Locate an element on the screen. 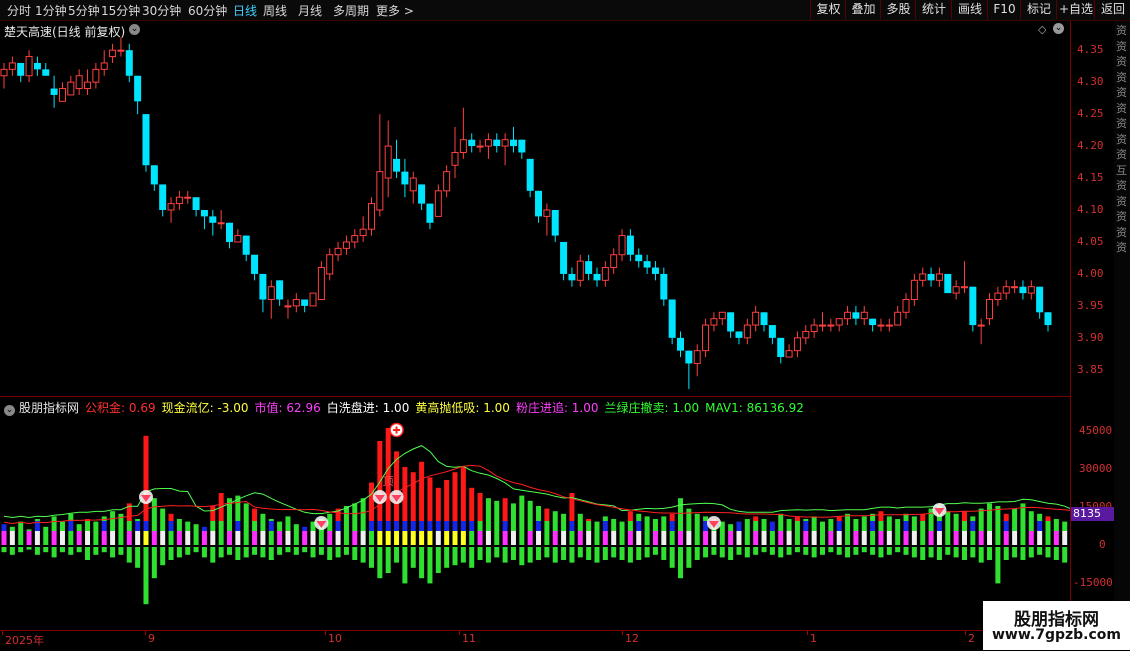 This screenshot has width=1130, height=651. timeframe-tab: 5分钟 is located at coordinates (84, 10).